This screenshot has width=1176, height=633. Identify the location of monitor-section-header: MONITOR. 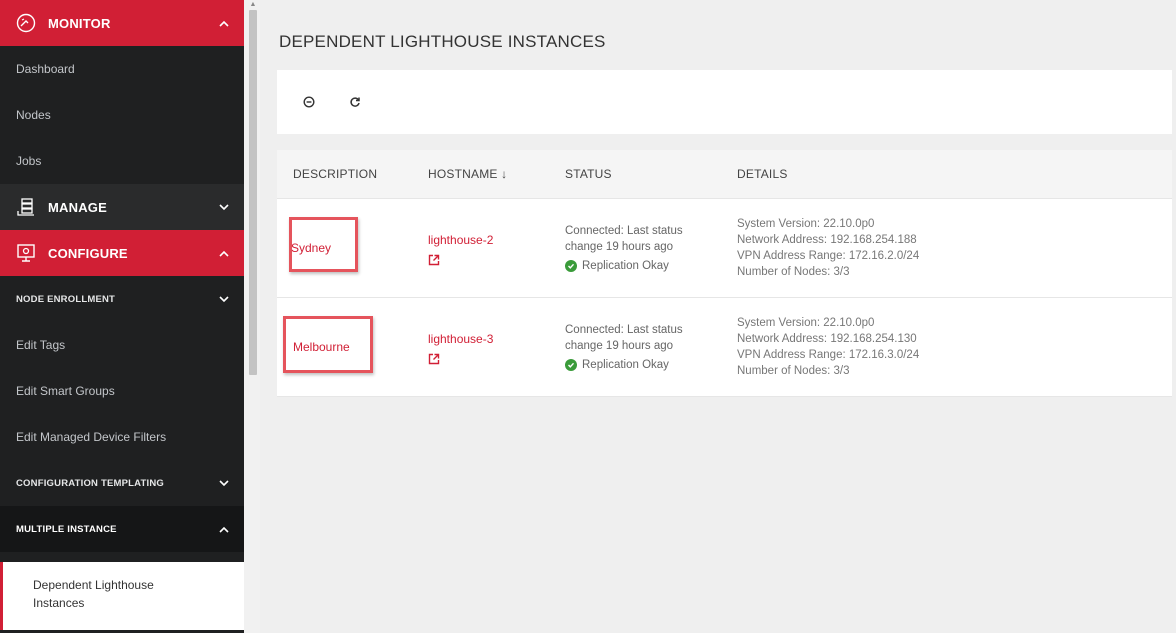
(122, 23).